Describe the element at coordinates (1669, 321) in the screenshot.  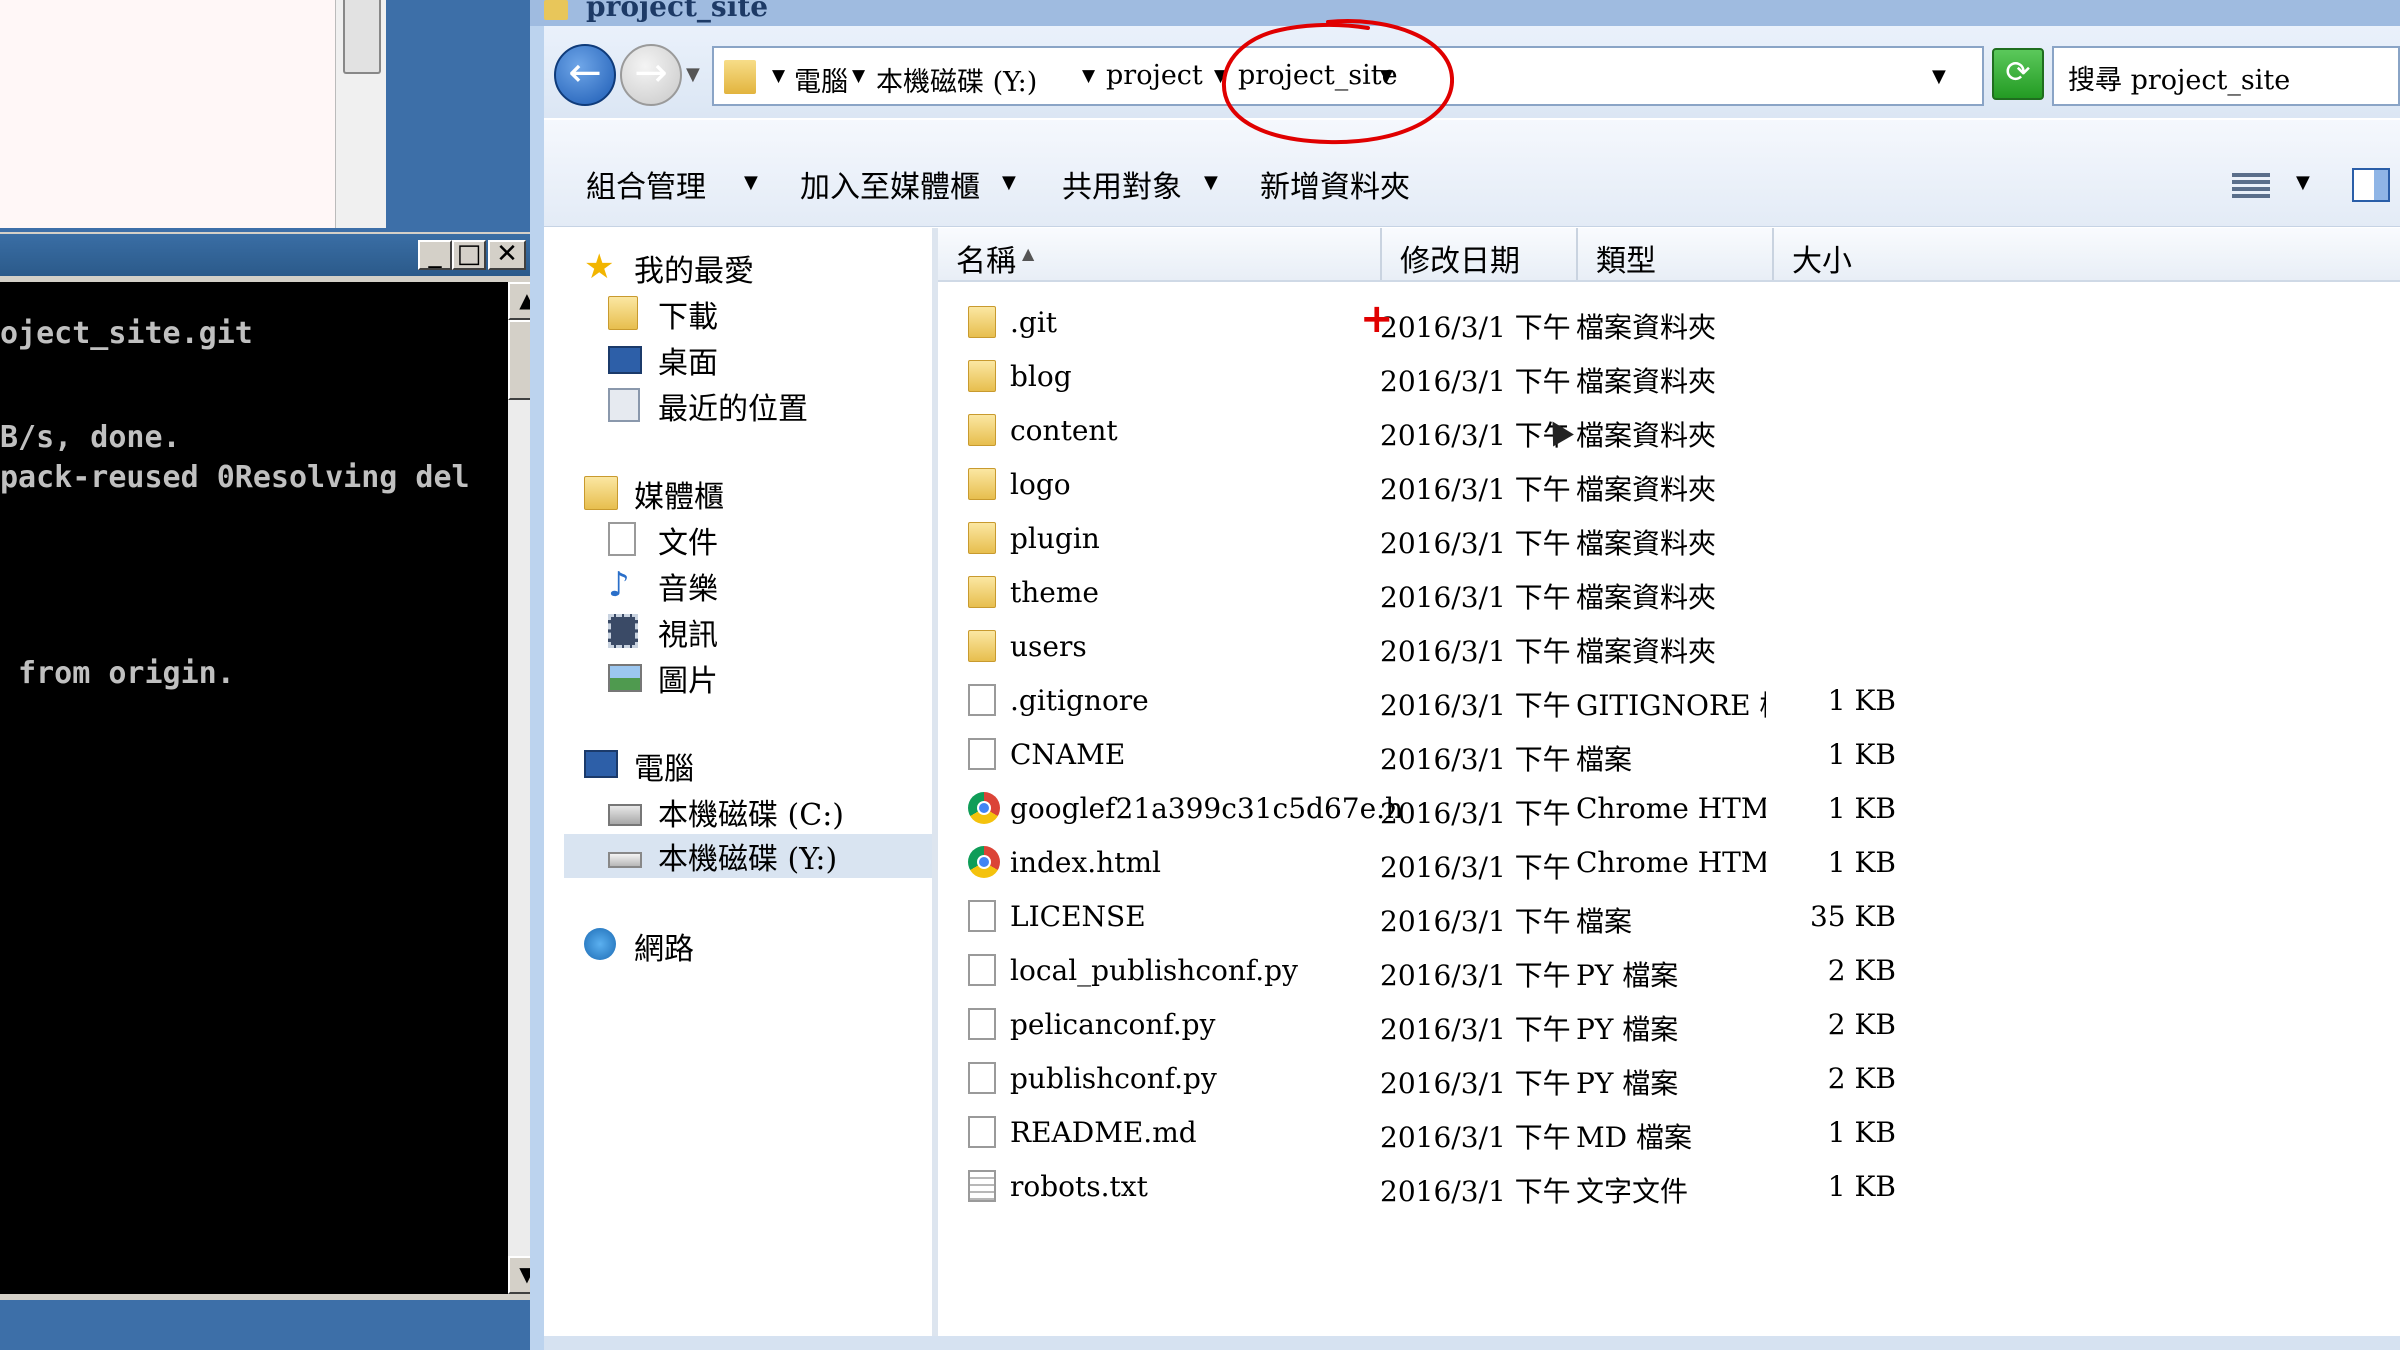
I see `file-row: .git 2016/3/1 下午 02:28檔案資料夾` at that location.